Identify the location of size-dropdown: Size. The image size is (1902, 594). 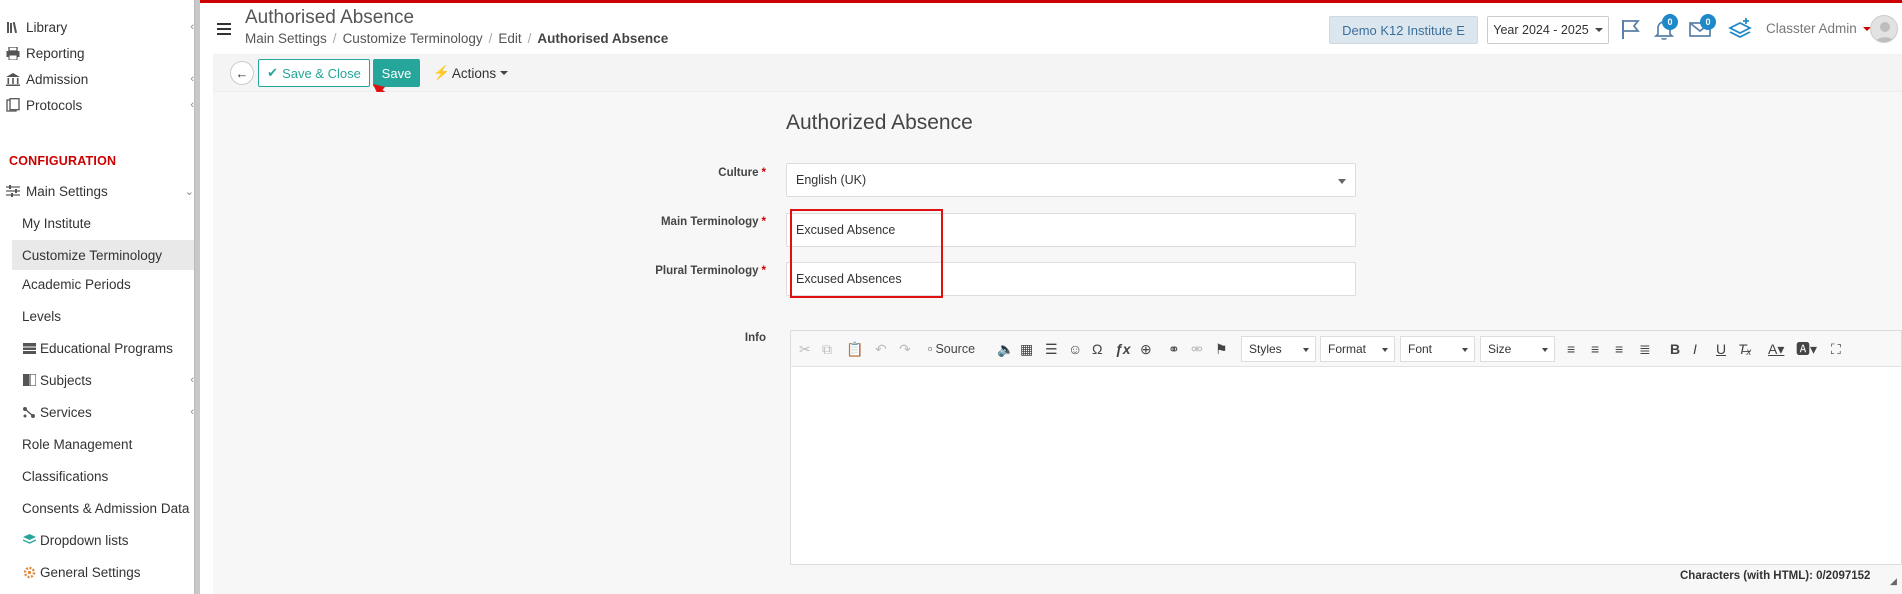
(1517, 349).